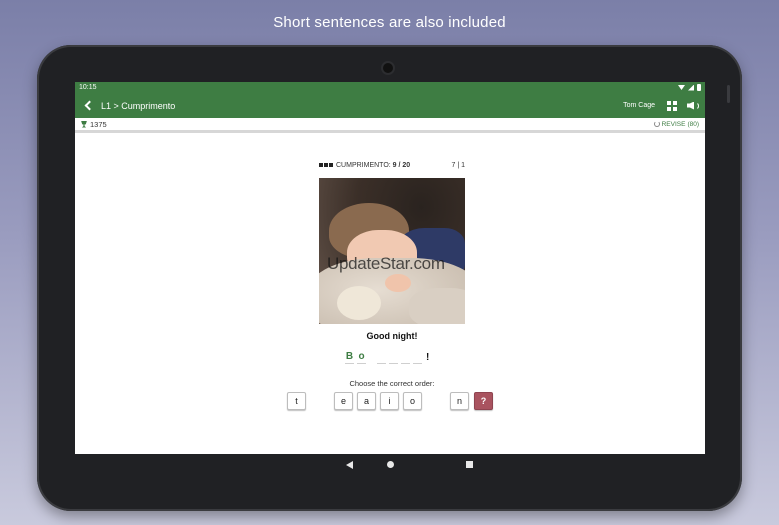  I want to click on answer-field: B o _ _ _ _ !, so click(395, 357).